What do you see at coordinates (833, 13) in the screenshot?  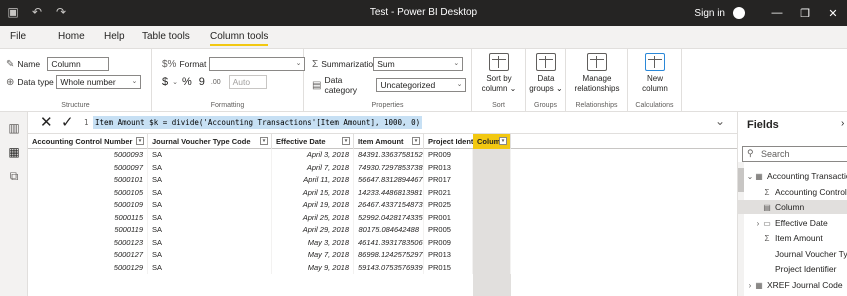 I see `close-button: ✕` at bounding box center [833, 13].